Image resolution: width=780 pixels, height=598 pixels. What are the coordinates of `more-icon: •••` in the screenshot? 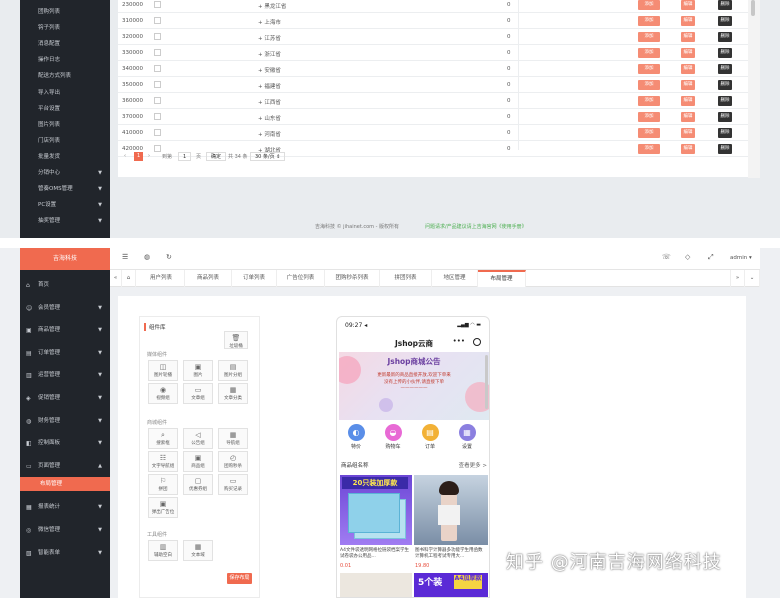 It's located at (459, 341).